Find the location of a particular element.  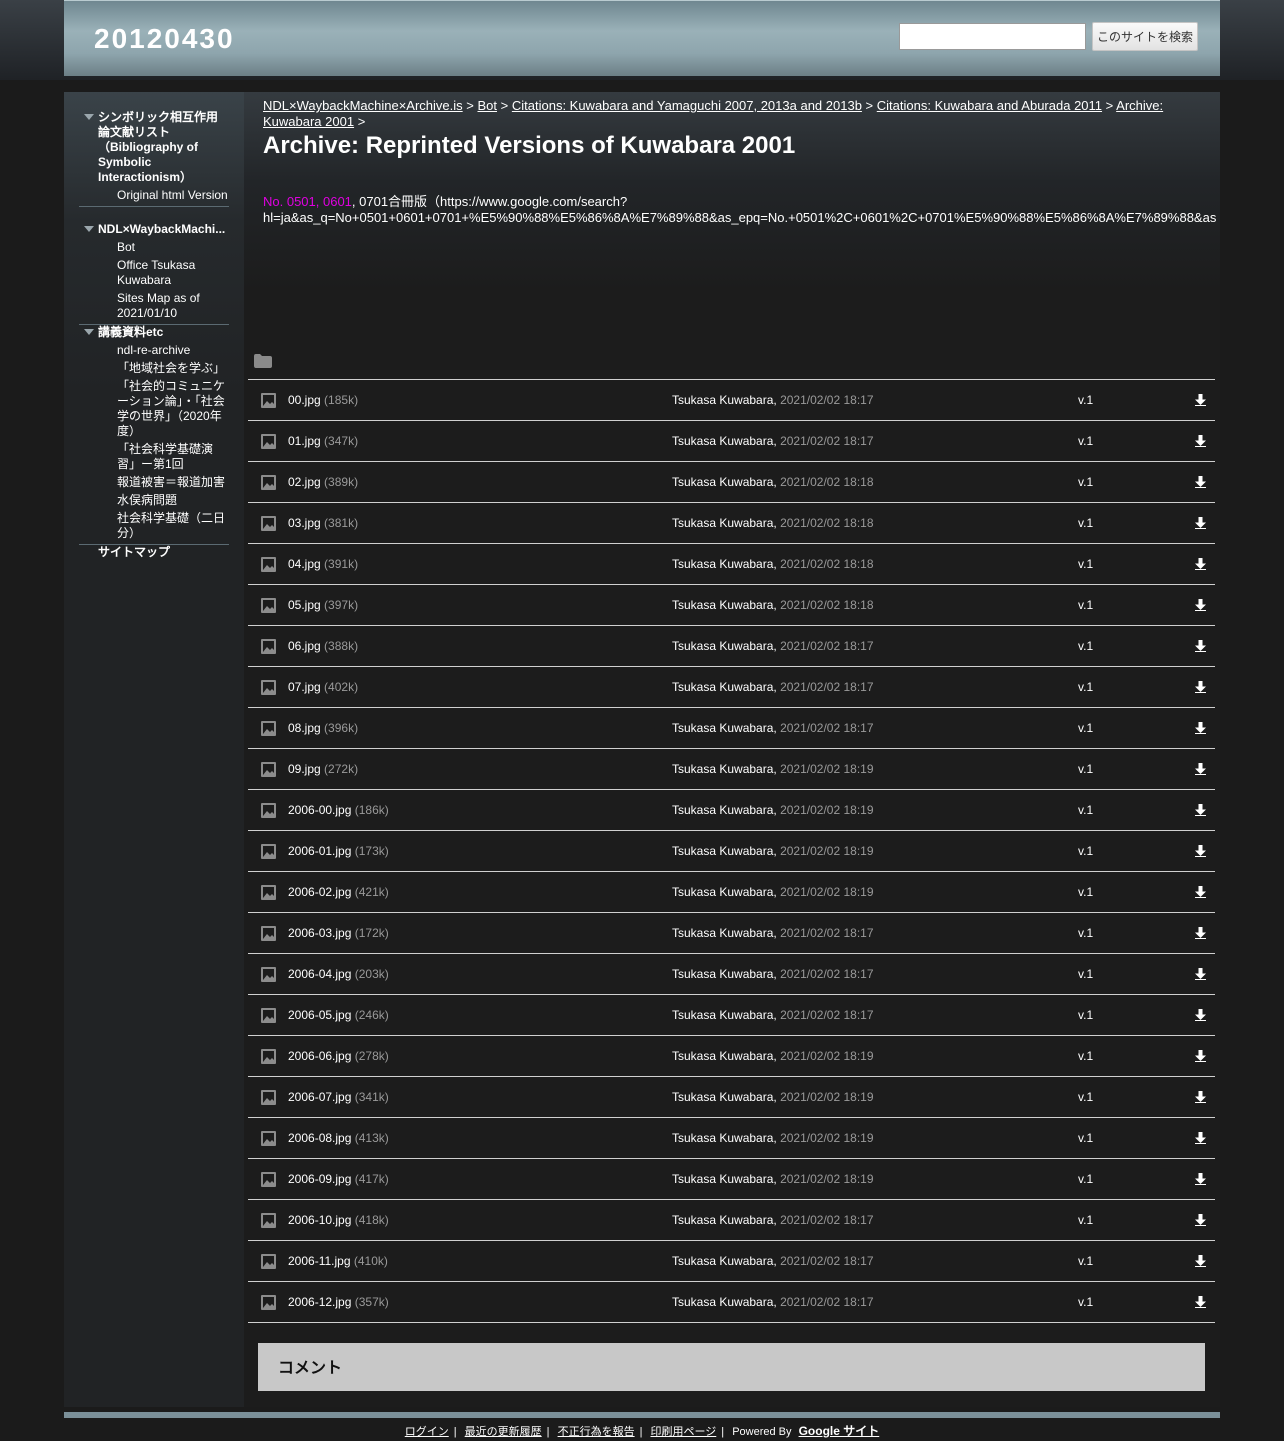

file-name-link: 2006-02.jpg is located at coordinates (319, 892).